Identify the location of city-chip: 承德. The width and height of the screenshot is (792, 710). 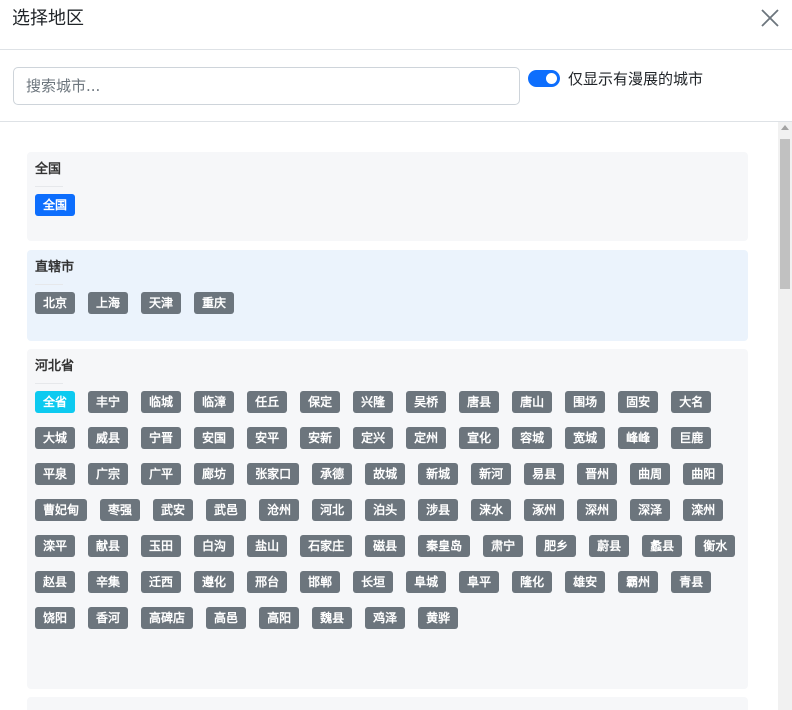
(332, 474).